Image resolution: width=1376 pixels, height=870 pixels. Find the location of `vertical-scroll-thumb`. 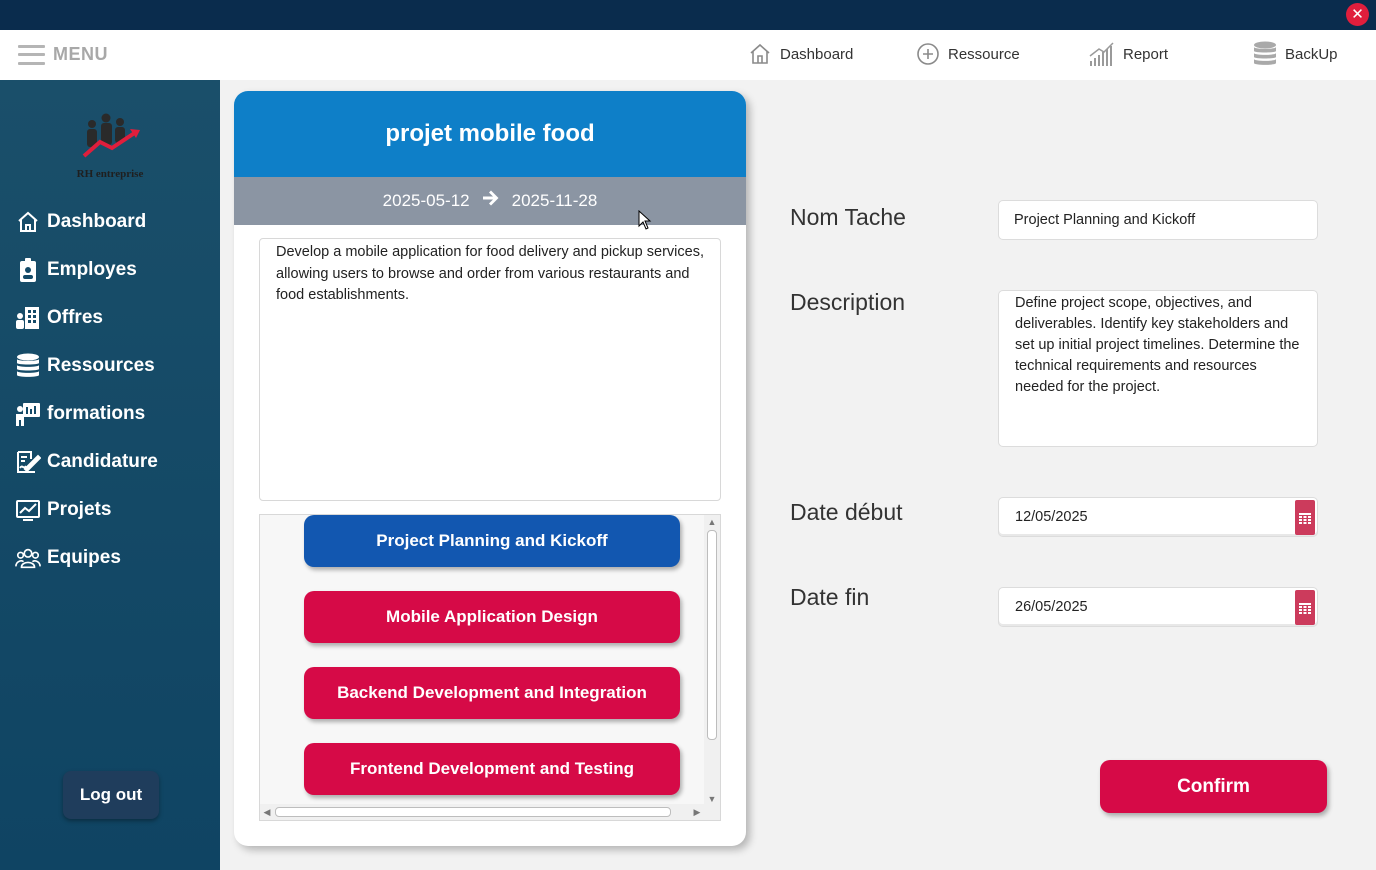

vertical-scroll-thumb is located at coordinates (712, 635).